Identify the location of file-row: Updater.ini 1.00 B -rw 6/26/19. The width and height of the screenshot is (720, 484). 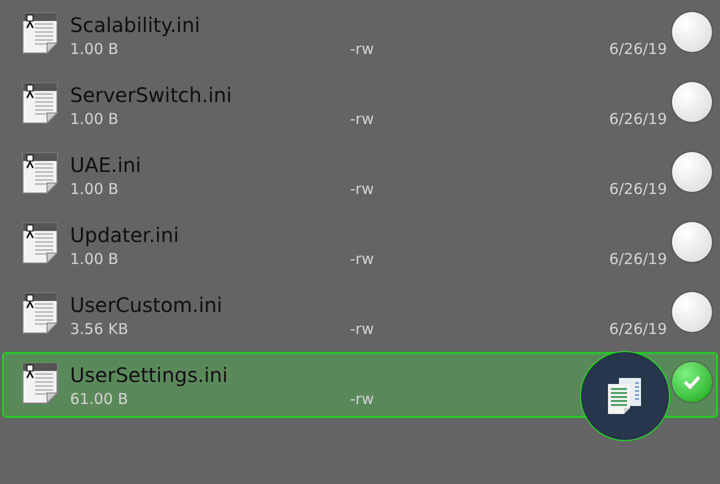
(360, 245).